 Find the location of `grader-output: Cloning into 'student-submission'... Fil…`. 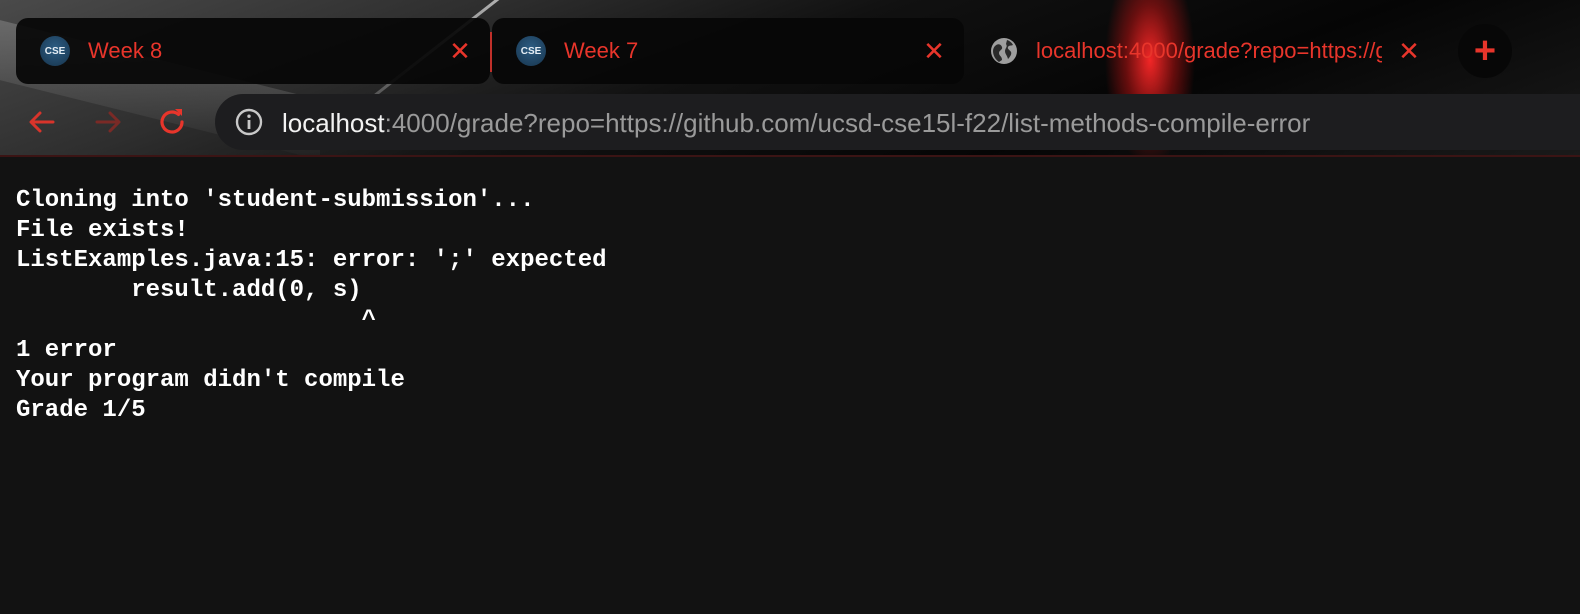

grader-output: Cloning into 'student-submission'... Fil… is located at coordinates (311, 306).